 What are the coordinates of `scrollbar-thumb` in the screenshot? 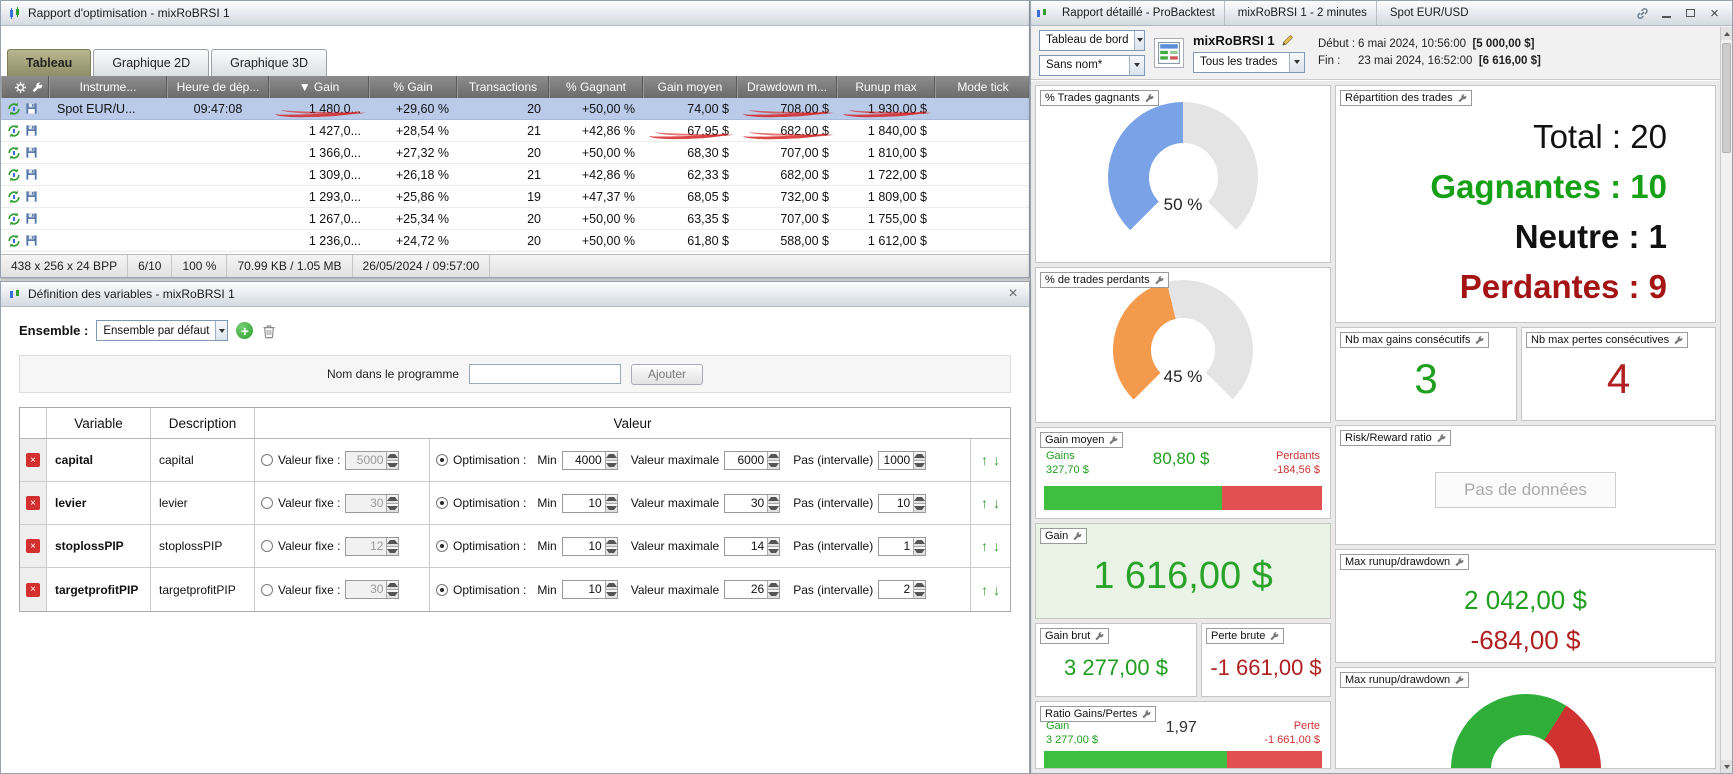 It's located at (1726, 98).